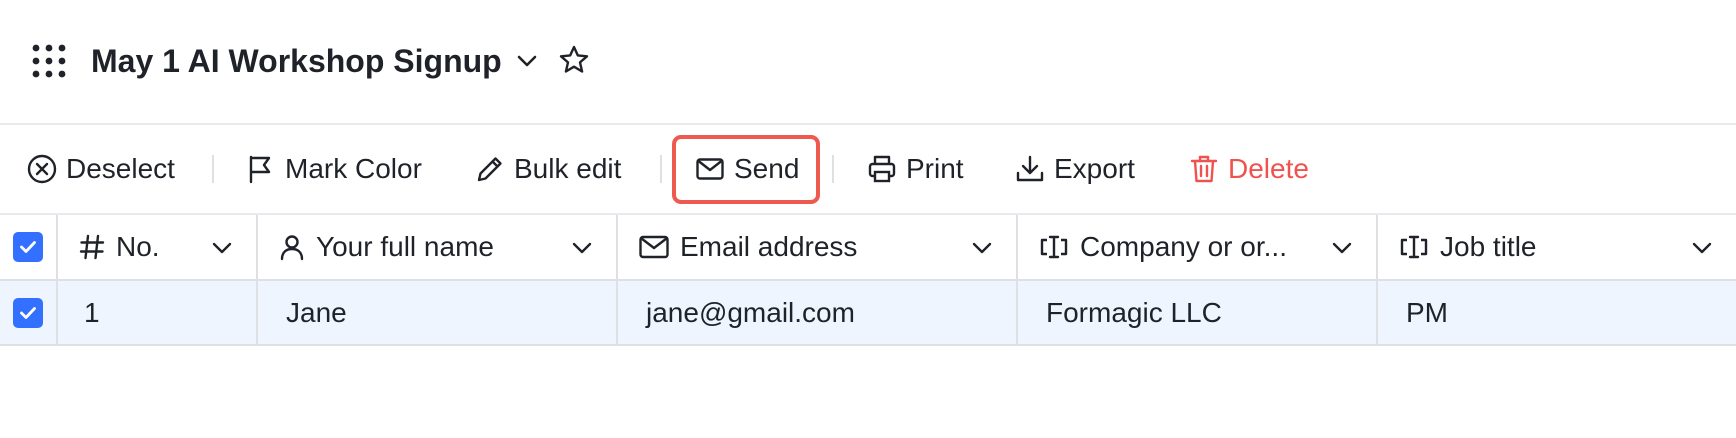  I want to click on delete-button: Delete, so click(1248, 169).